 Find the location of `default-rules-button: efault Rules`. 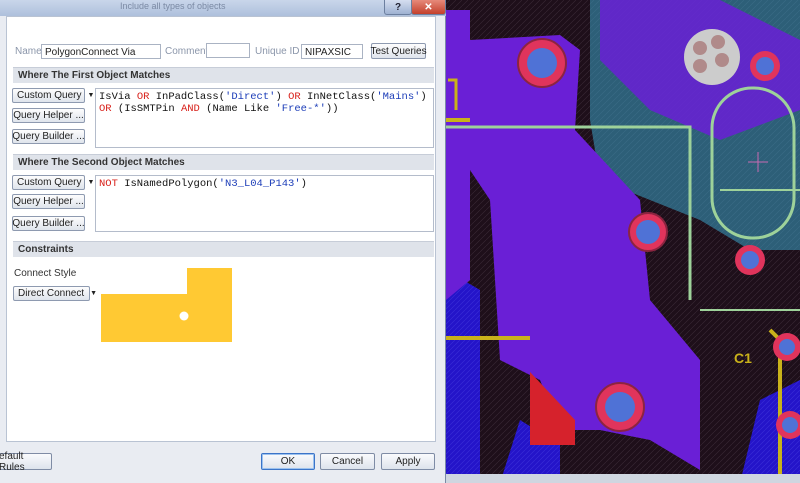

default-rules-button: efault Rules is located at coordinates (26, 462).